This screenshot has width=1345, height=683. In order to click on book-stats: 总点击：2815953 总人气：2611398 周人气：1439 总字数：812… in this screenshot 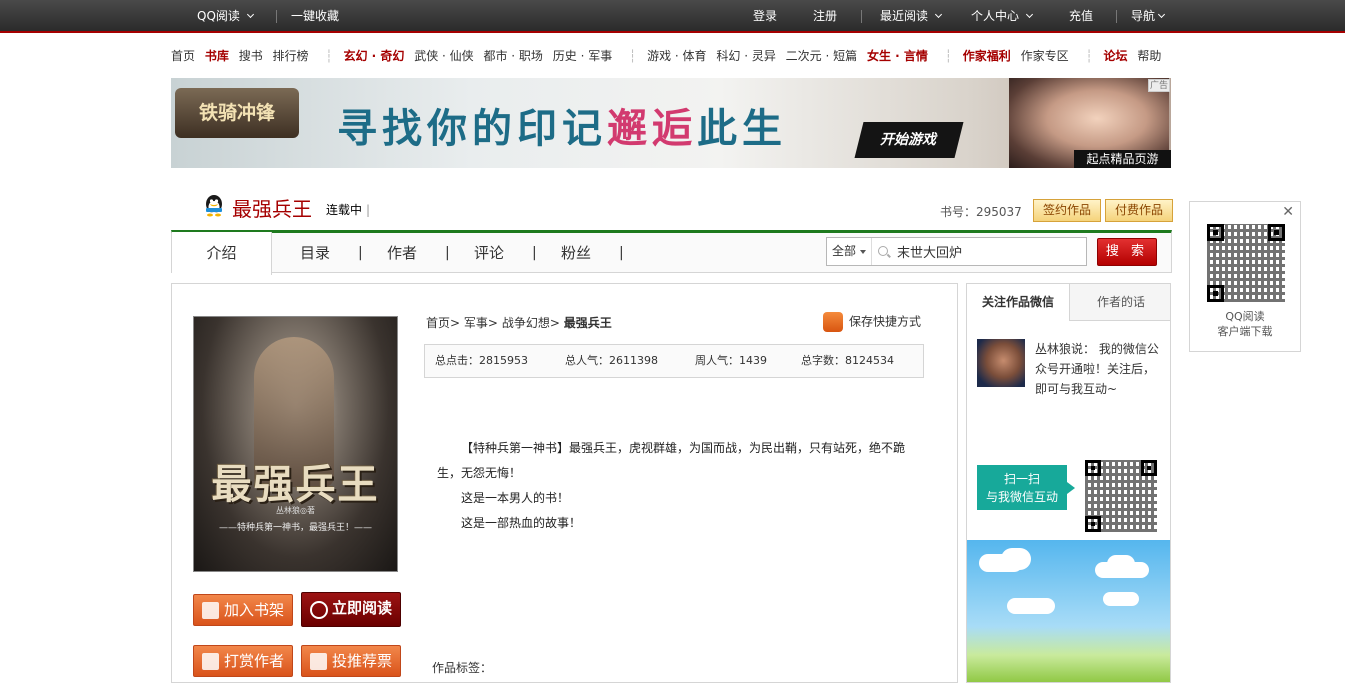, I will do `click(674, 361)`.